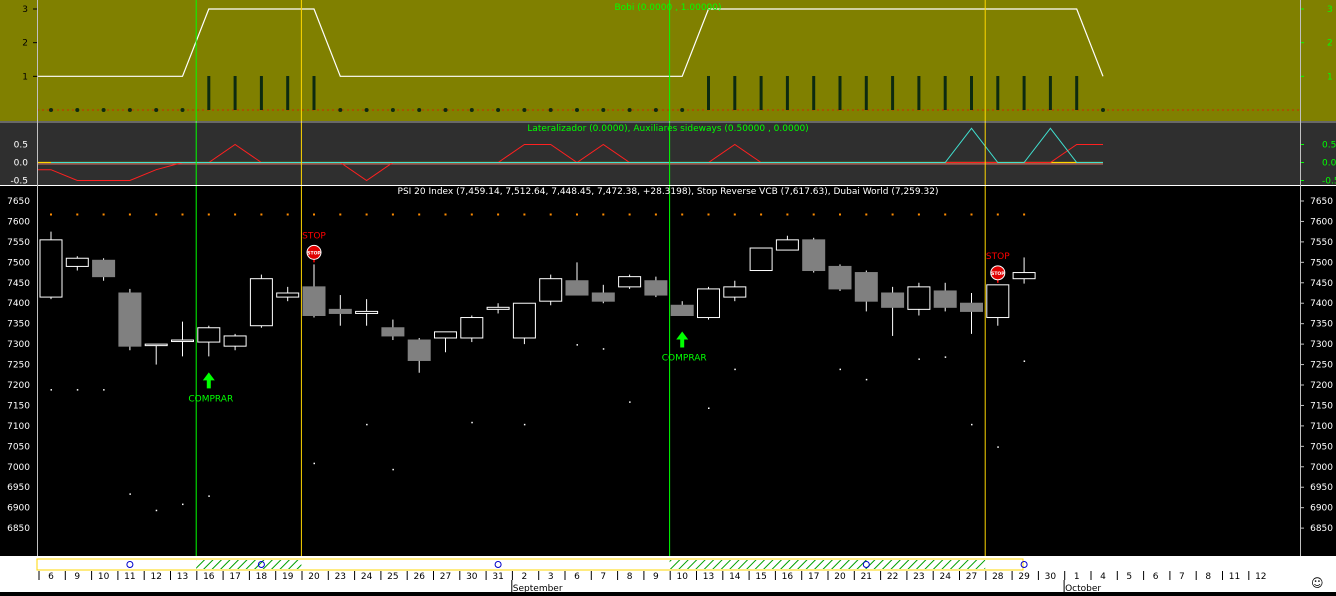  I want to click on x-tick-label: 8, so click(1208, 577).